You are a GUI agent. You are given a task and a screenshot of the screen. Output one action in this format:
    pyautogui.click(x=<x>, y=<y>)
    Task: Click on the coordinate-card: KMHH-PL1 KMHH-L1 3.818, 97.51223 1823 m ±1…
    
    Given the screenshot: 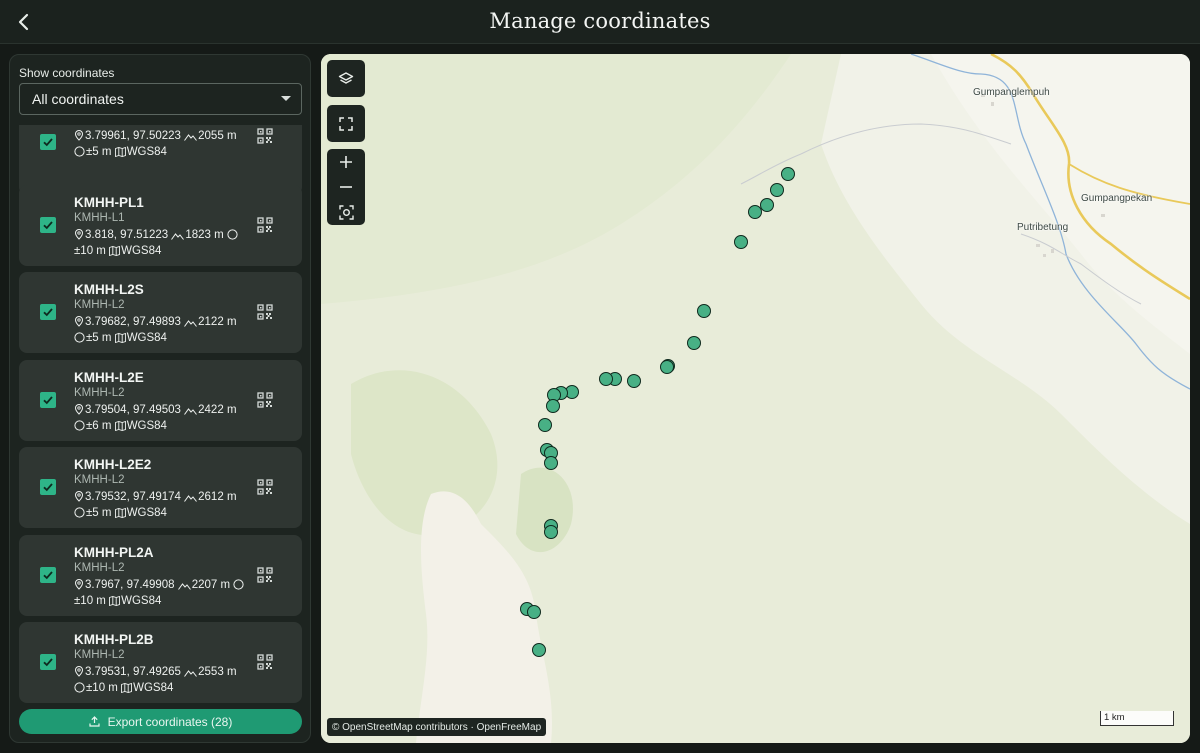 What is the action you would take?
    pyautogui.click(x=160, y=225)
    